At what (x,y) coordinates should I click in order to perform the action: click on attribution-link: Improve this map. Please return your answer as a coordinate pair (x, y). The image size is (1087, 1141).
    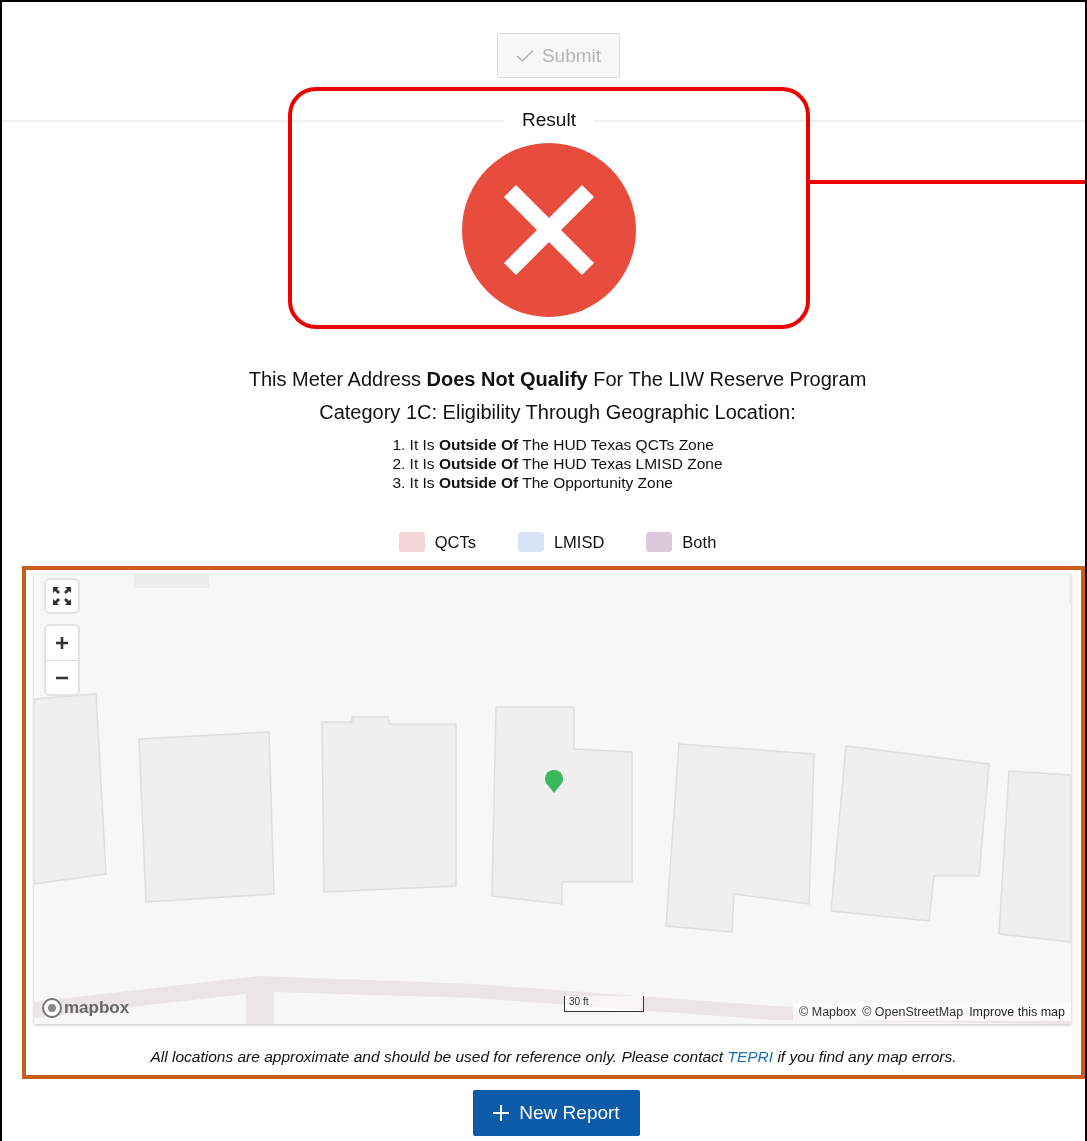
    Looking at the image, I should click on (1017, 1012).